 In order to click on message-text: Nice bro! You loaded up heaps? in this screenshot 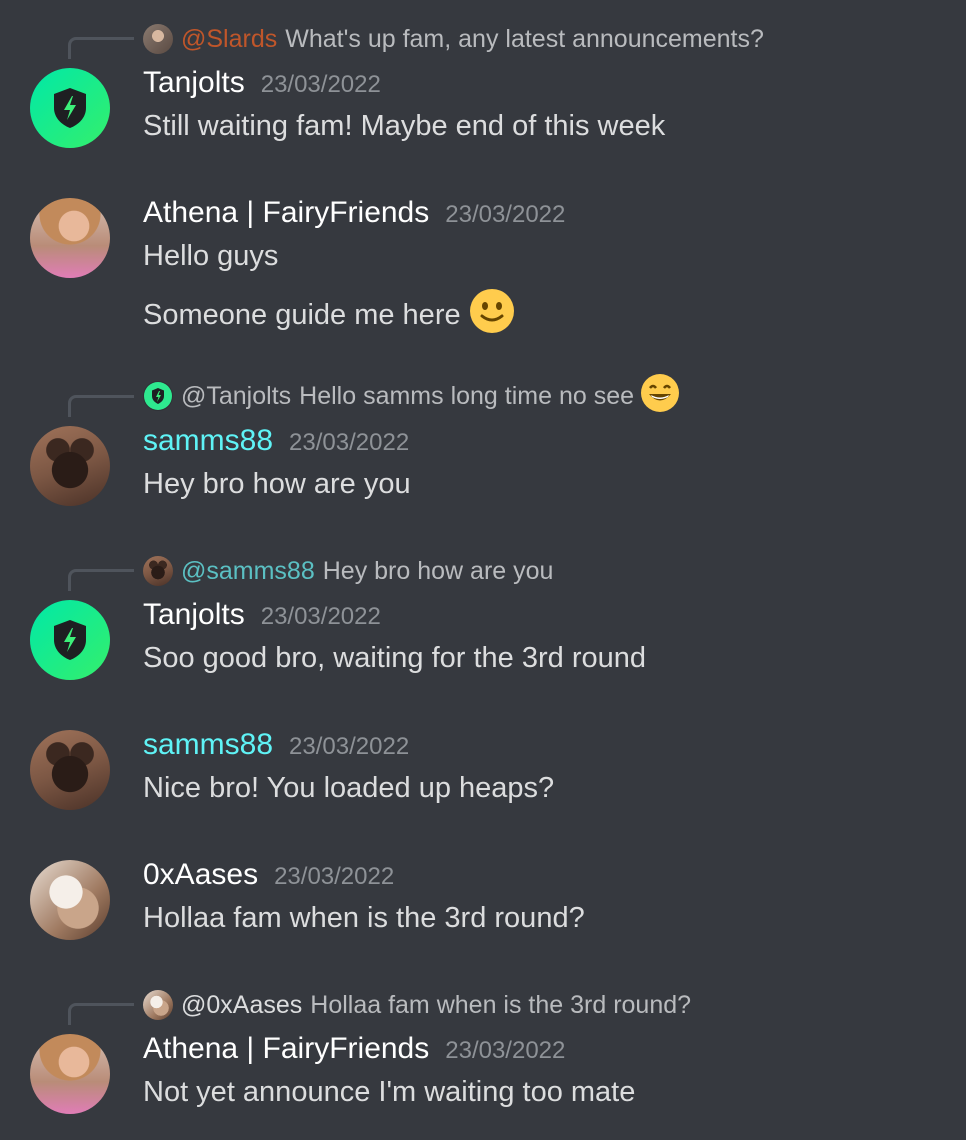, I will do `click(348, 788)`.